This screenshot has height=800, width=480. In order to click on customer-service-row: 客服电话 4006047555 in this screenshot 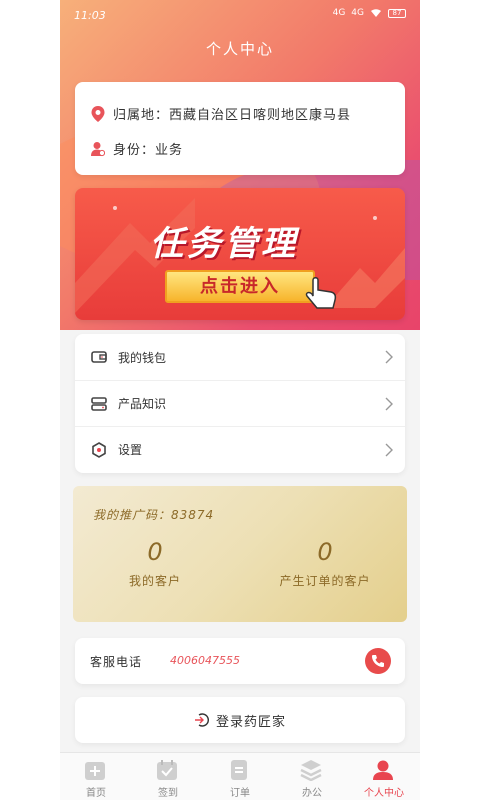, I will do `click(240, 661)`.